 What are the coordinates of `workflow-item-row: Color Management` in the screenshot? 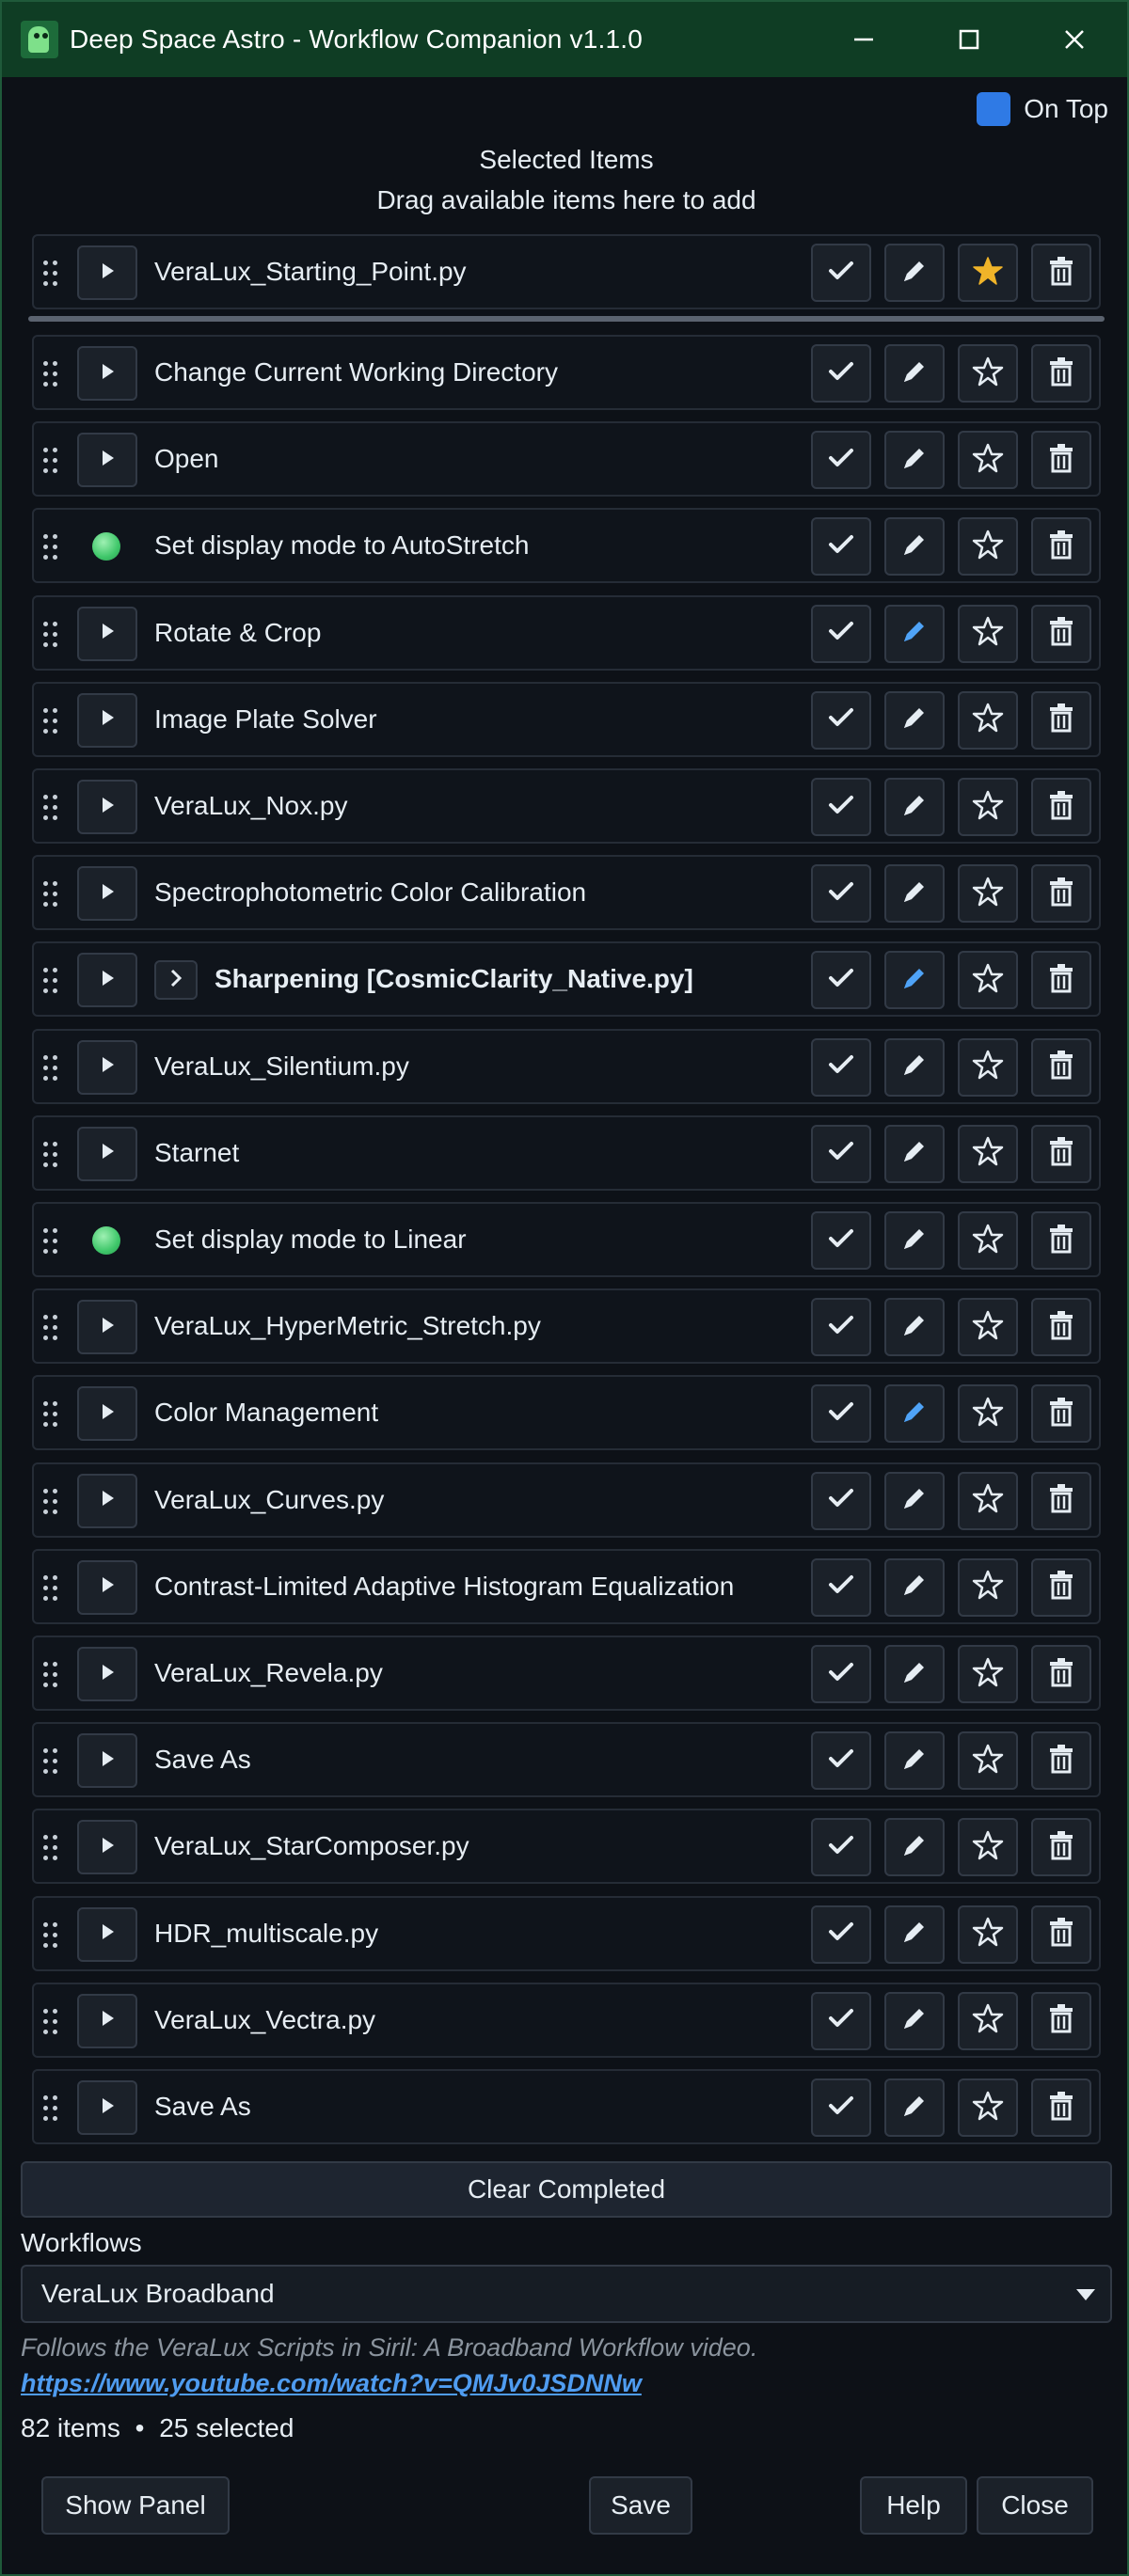 It's located at (566, 1413).